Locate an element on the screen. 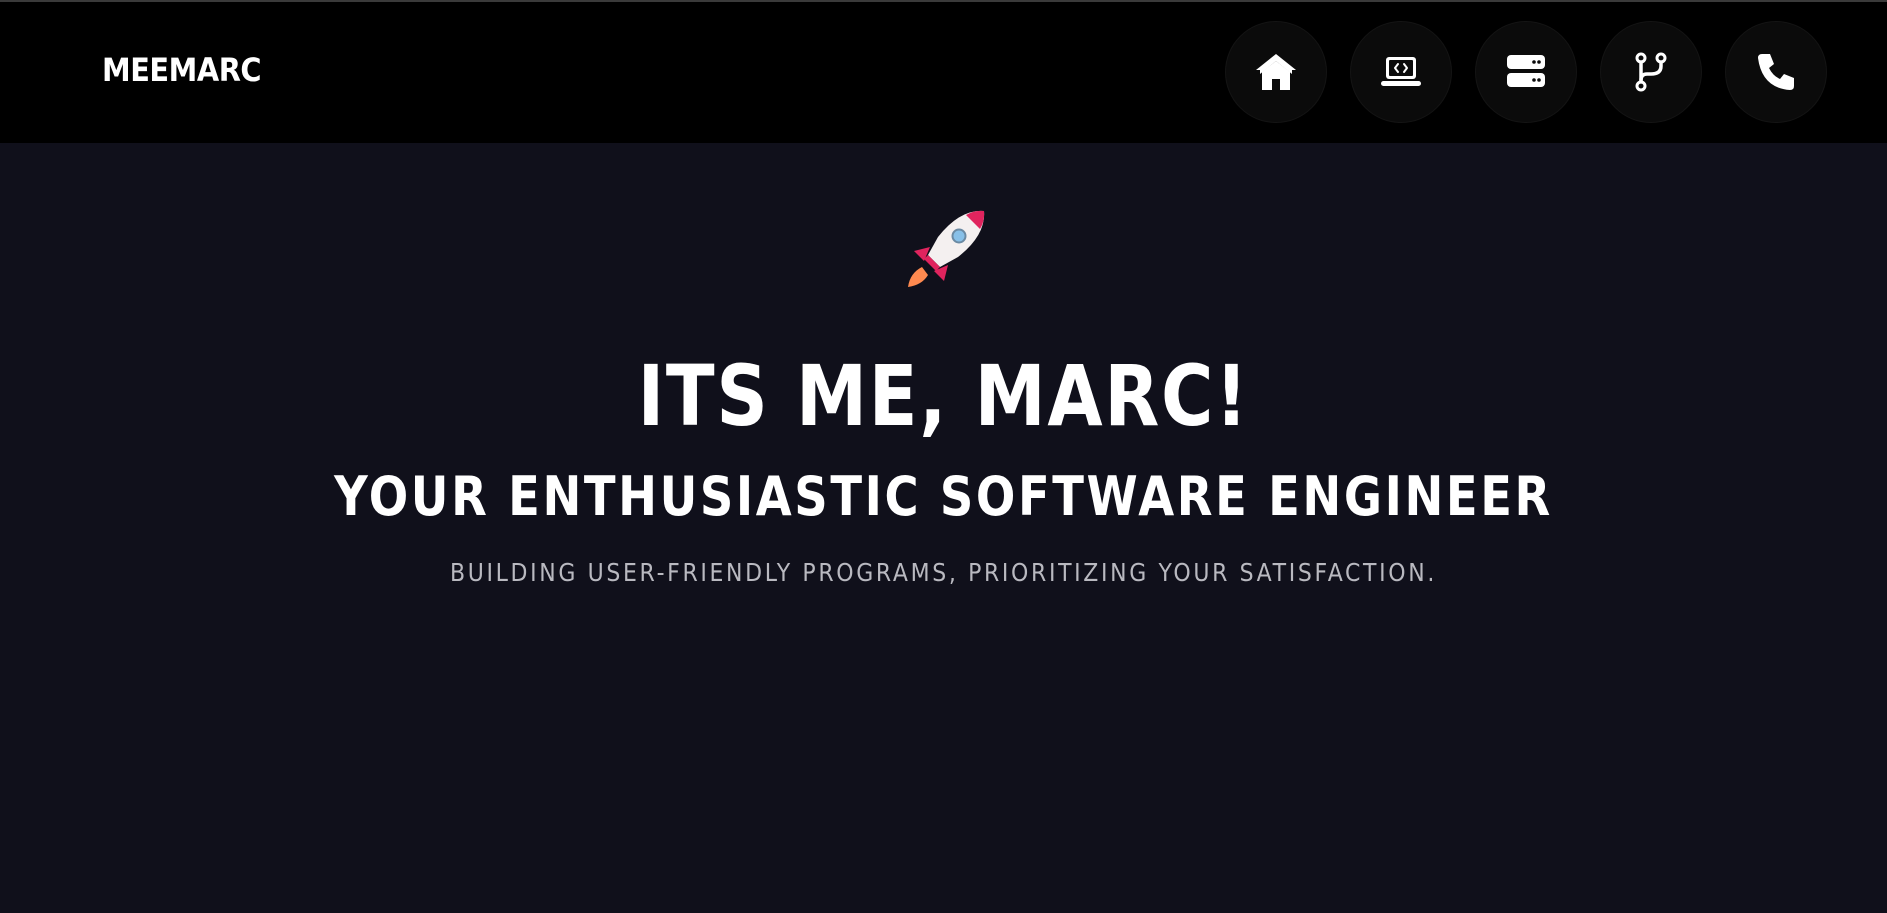 Image resolution: width=1887 pixels, height=913 pixels. code-branch-icon is located at coordinates (1651, 72).